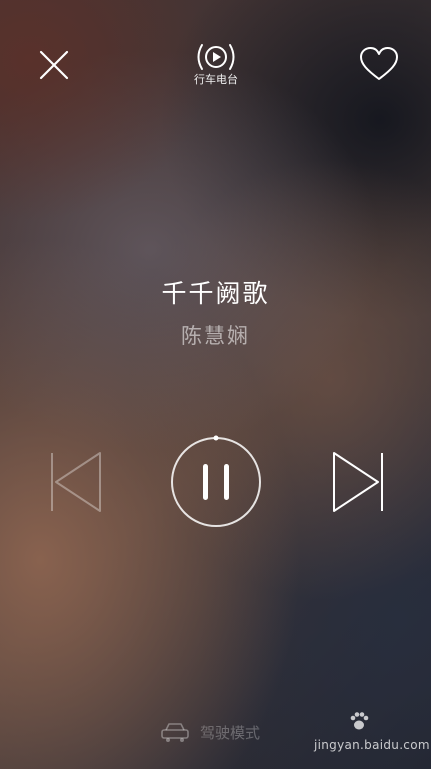 Image resolution: width=431 pixels, height=769 pixels. I want to click on next-track-button, so click(357, 482).